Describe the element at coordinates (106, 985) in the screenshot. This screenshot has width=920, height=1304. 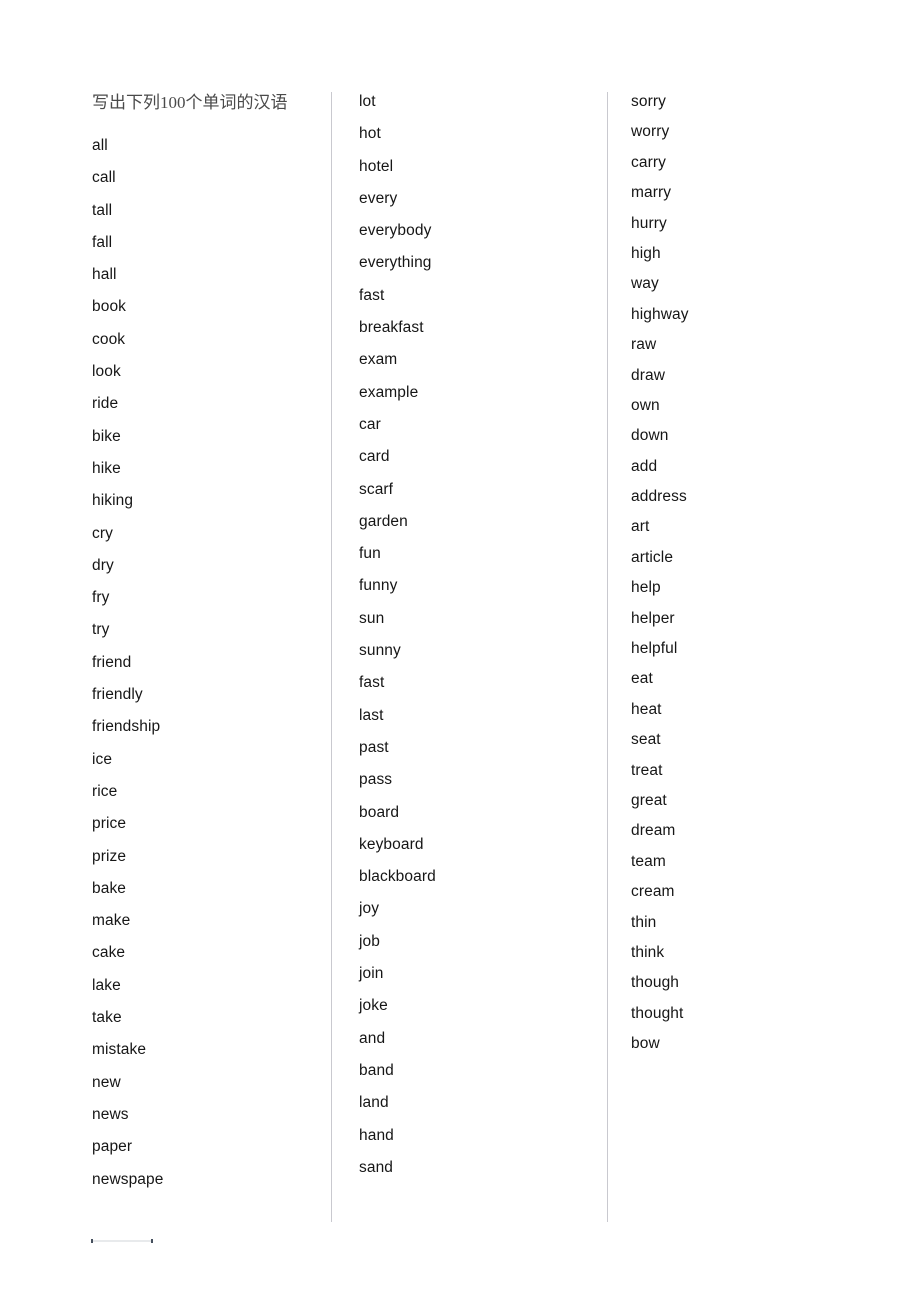
I see `word-item: lake` at that location.